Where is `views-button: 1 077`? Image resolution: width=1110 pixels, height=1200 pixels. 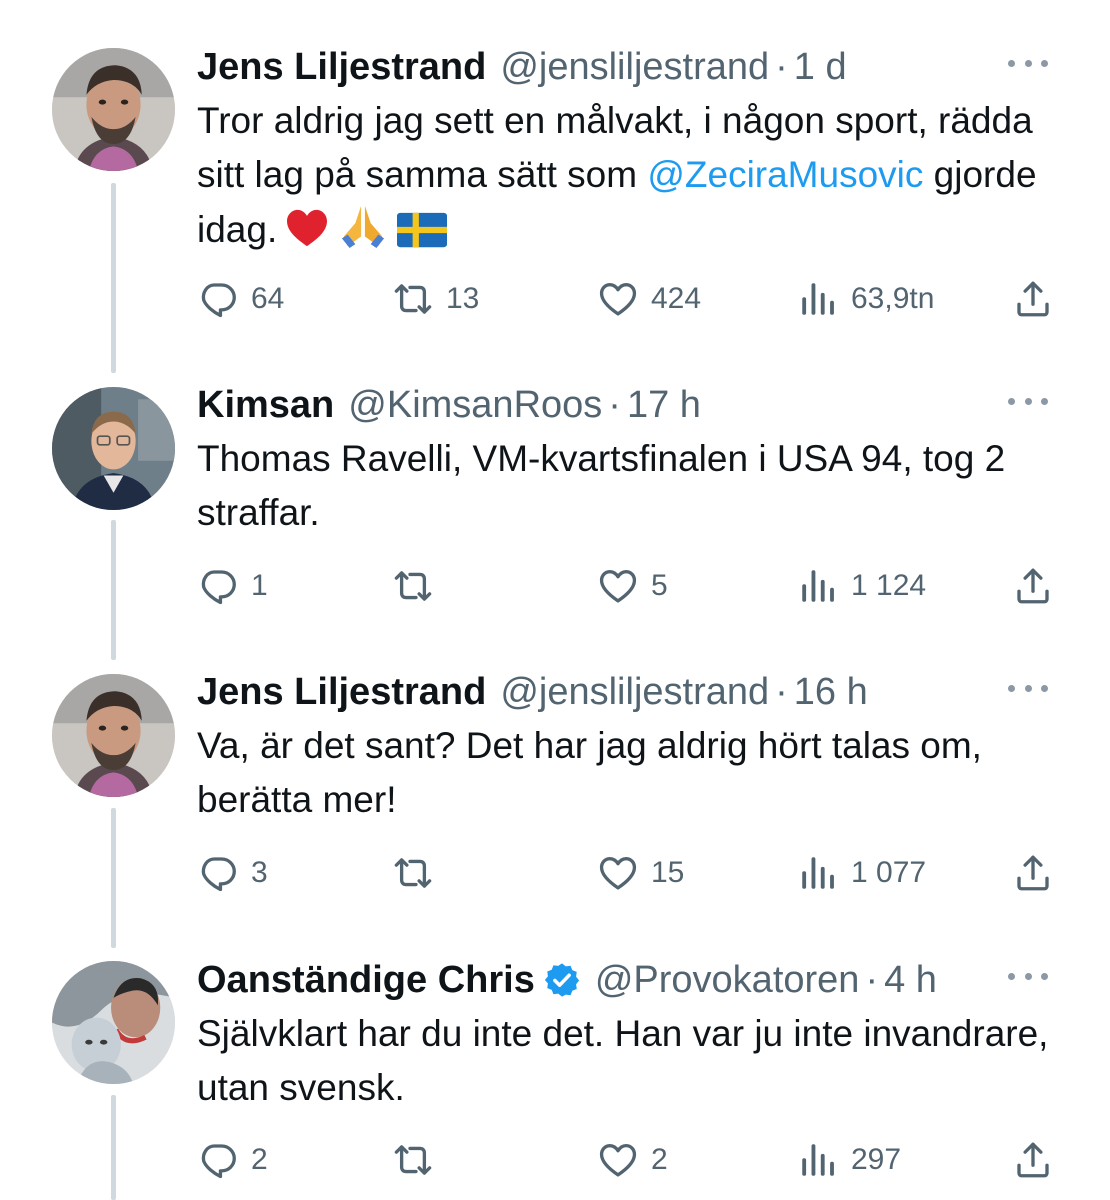 views-button: 1 077 is located at coordinates (861, 873).